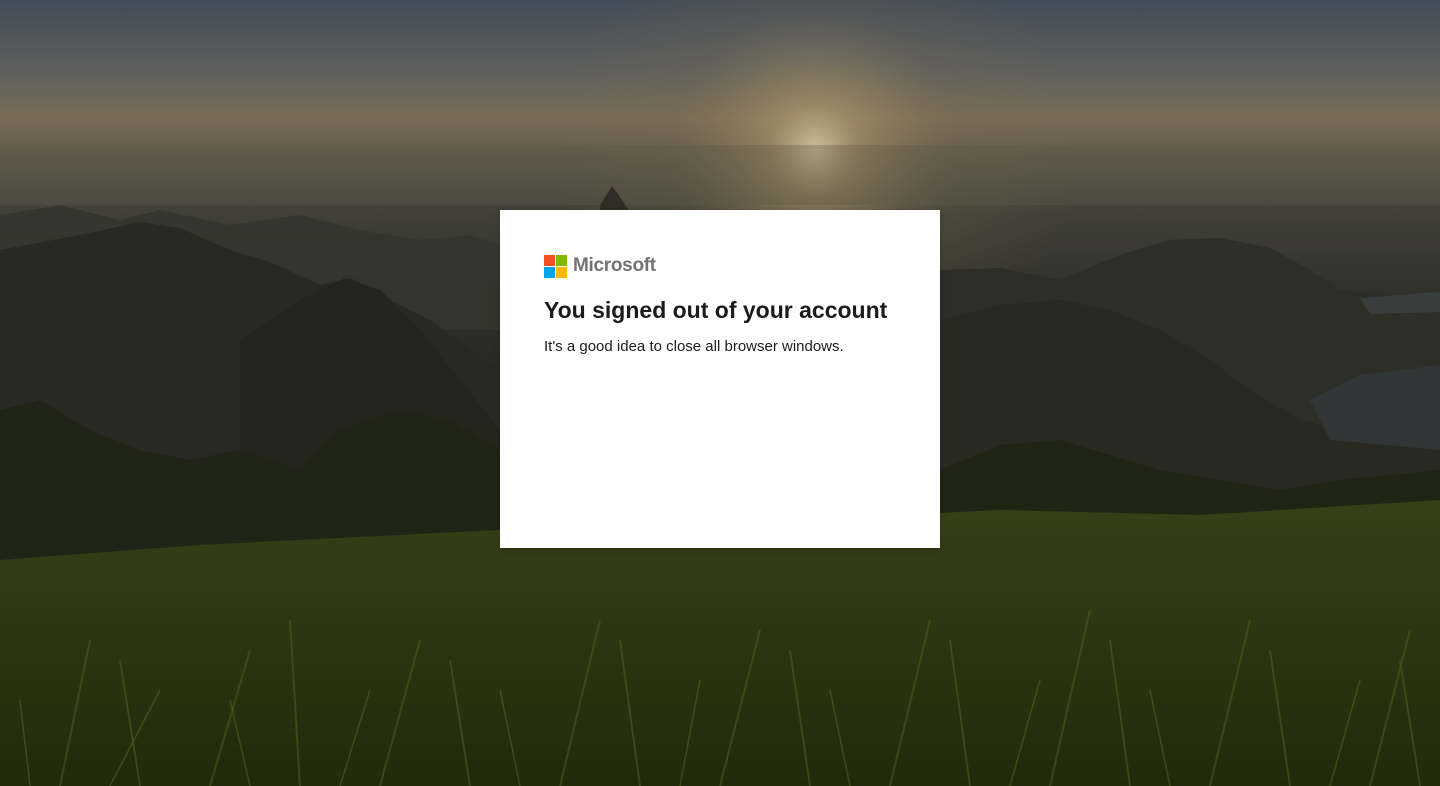 The image size is (1440, 786). I want to click on logo-square-blue, so click(549, 272).